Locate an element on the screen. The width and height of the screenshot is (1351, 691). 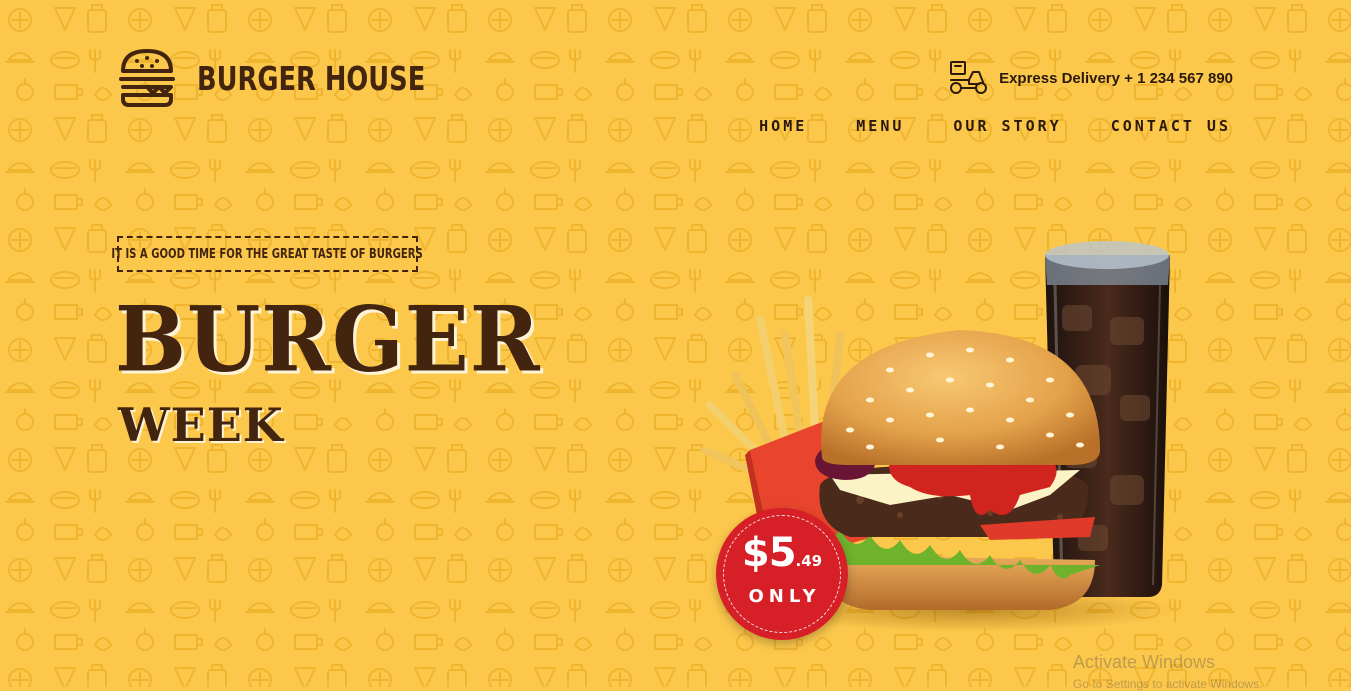
price-cents: .49 is located at coordinates (809, 561).